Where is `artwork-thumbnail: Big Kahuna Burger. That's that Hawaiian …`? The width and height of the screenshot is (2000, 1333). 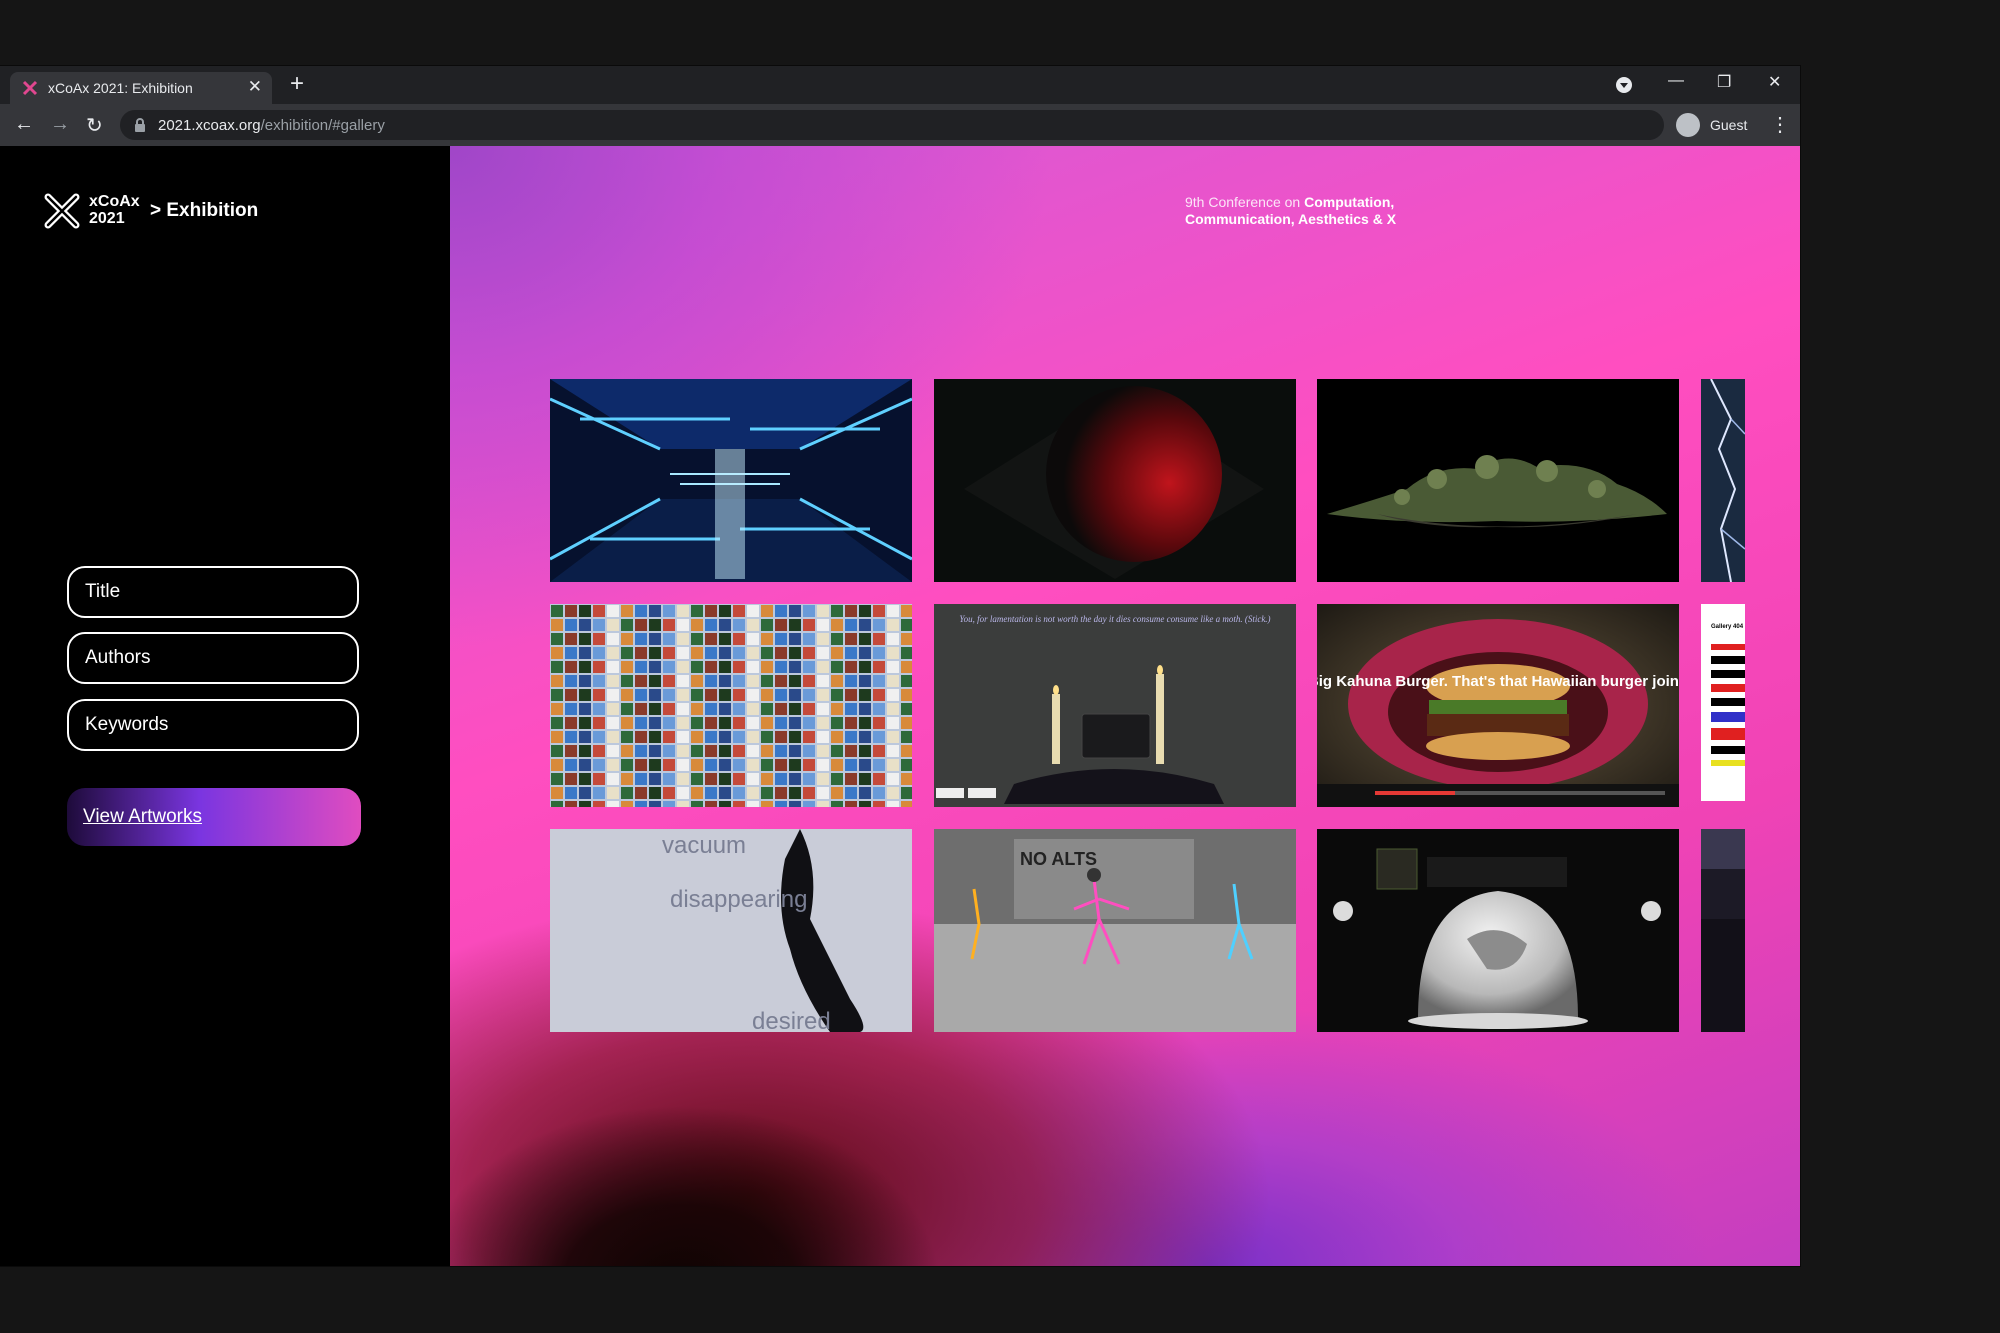
artwork-thumbnail: Big Kahuna Burger. That's that Hawaiian … is located at coordinates (1498, 705).